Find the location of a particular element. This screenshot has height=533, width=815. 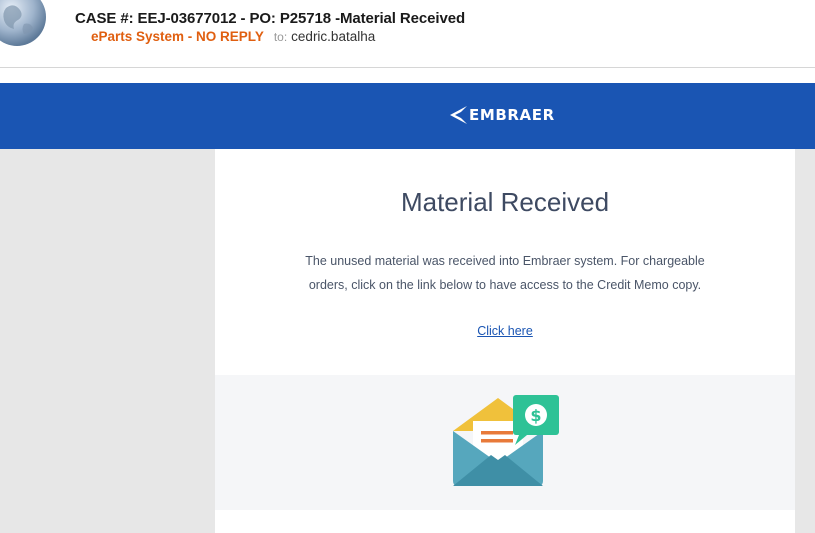

cta-container: Click here is located at coordinates (505, 331).